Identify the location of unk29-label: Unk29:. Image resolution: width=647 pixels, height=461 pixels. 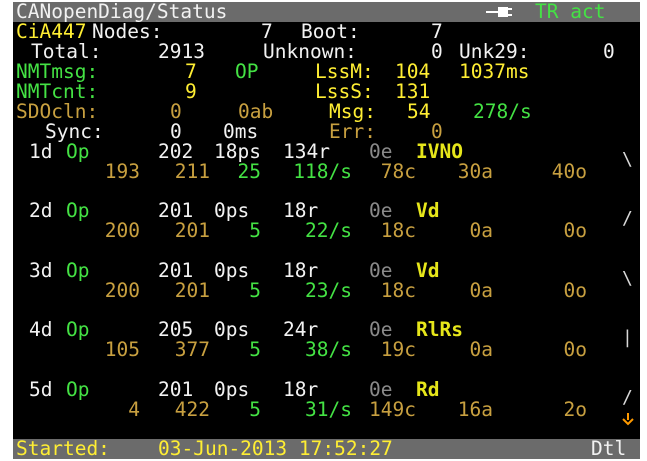
(494, 51).